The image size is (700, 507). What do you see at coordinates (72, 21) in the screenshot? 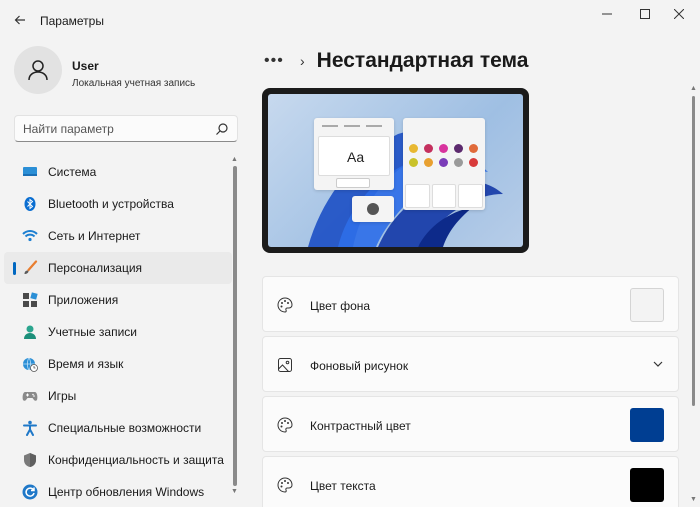
I see `app-title: Параметры` at bounding box center [72, 21].